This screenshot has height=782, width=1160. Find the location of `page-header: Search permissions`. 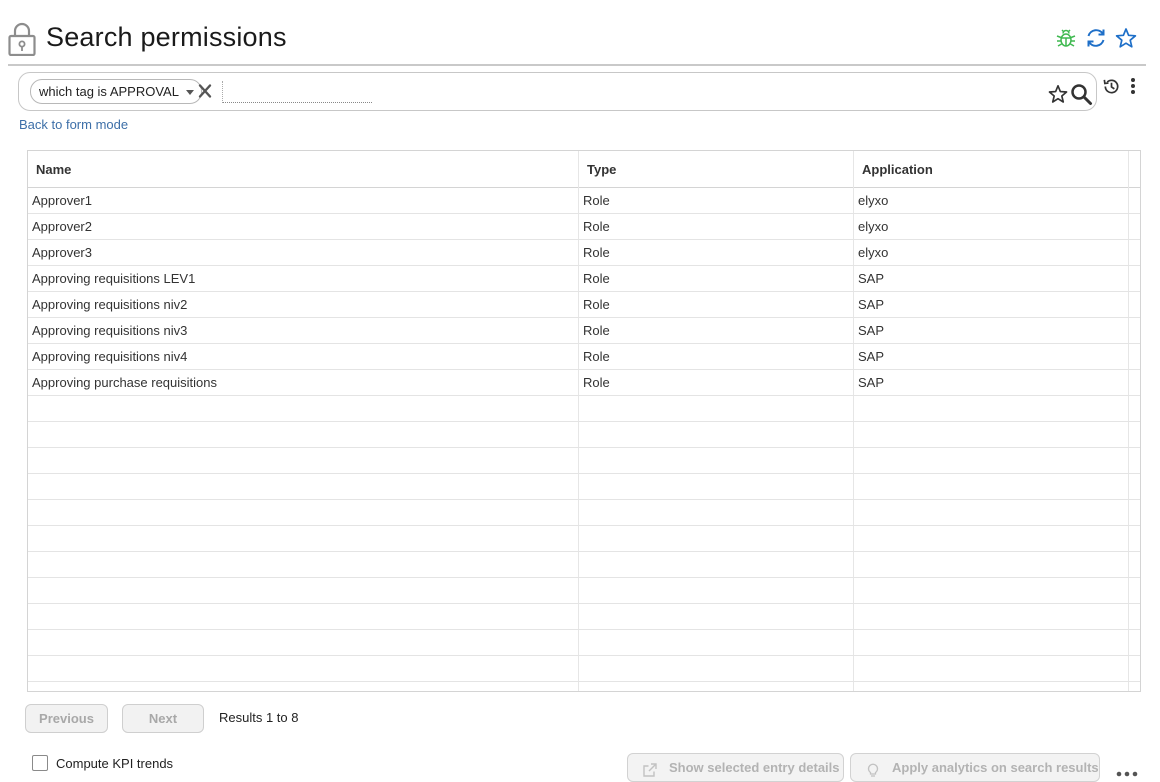

page-header: Search permissions is located at coordinates (577, 42).